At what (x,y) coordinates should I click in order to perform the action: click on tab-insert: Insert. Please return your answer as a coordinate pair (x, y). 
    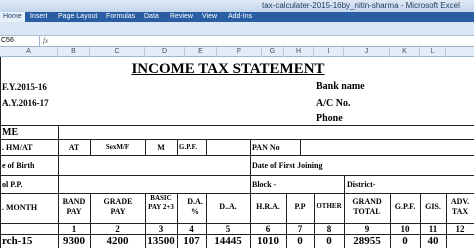
    Looking at the image, I should click on (39, 17).